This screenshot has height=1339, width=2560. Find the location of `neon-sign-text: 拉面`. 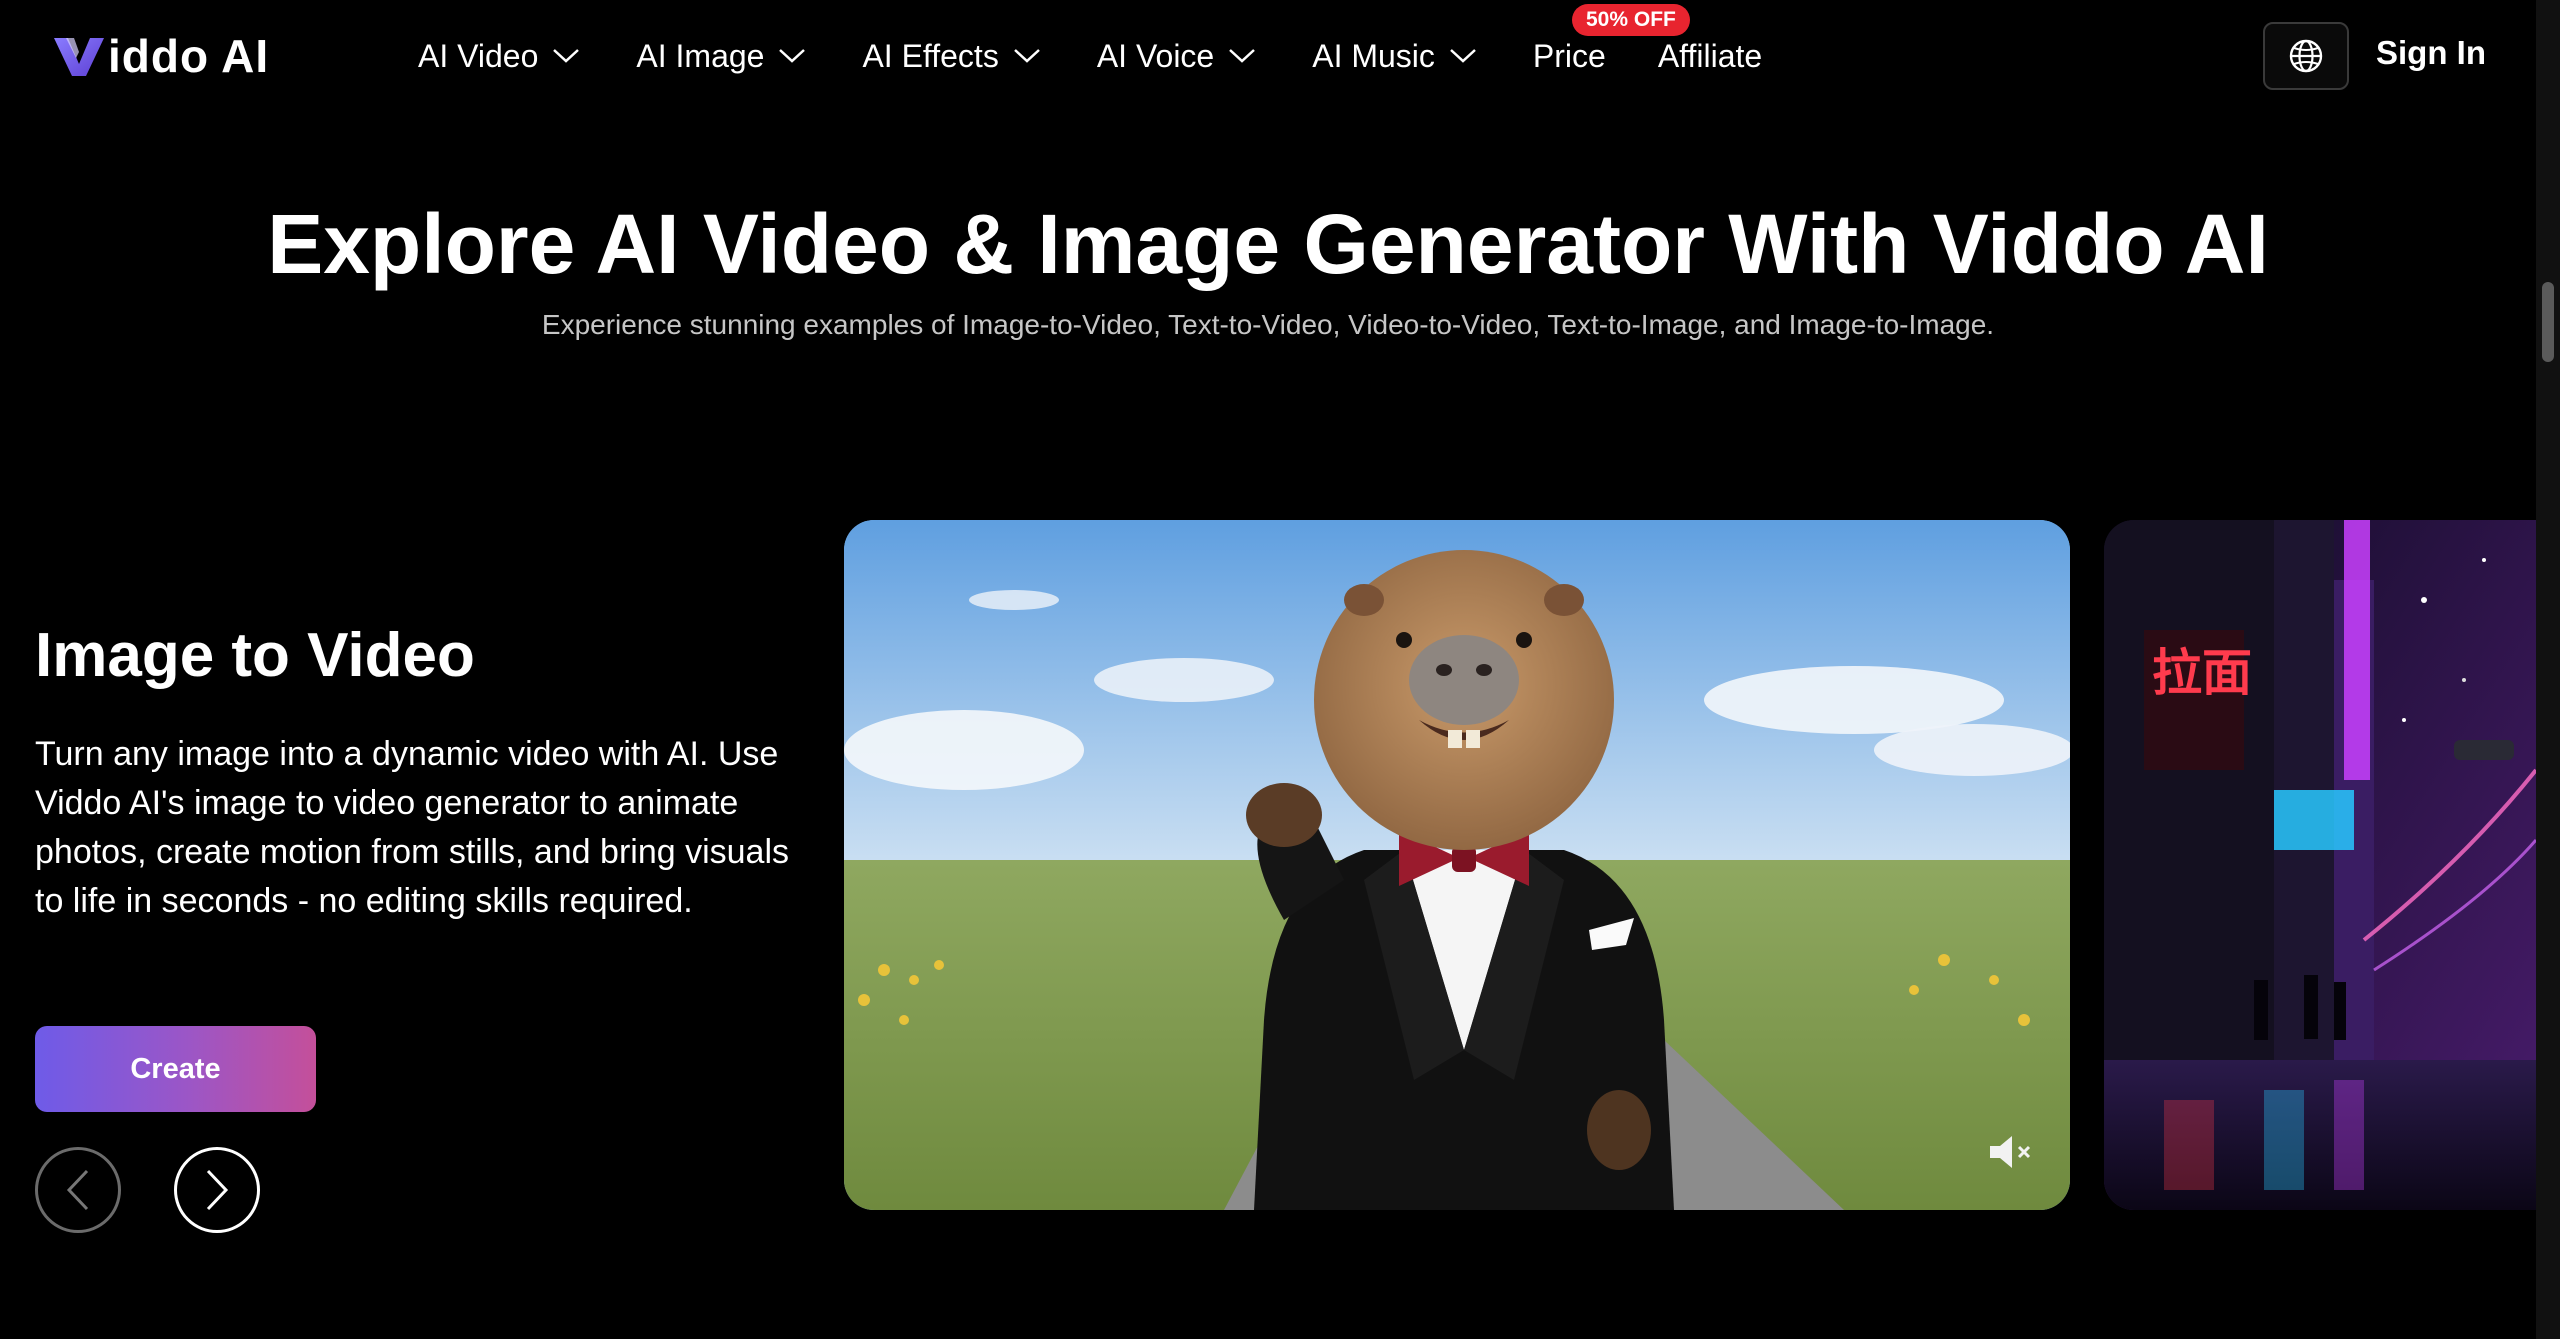

neon-sign-text: 拉面 is located at coordinates (2202, 673).